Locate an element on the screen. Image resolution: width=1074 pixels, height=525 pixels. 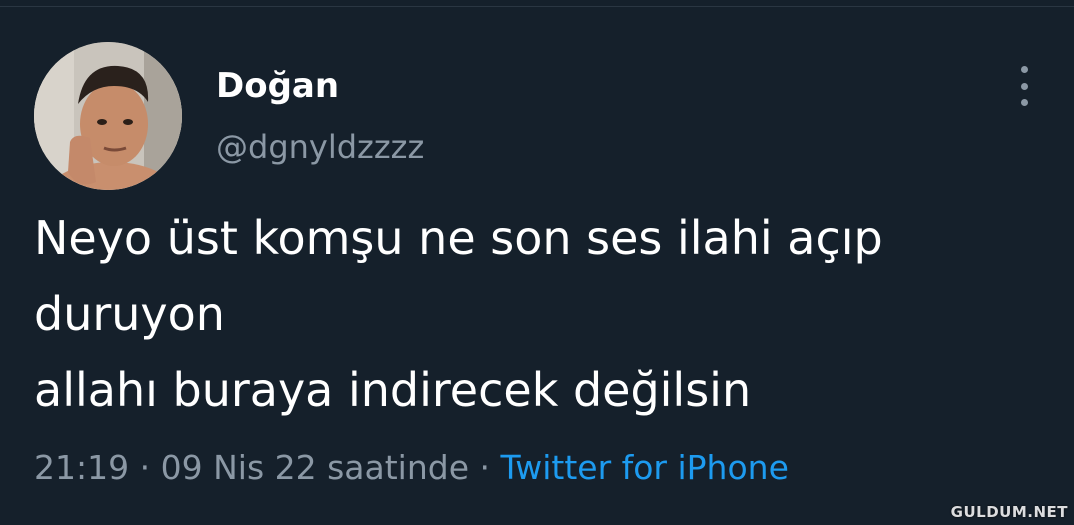
tweet-text-line: Neyo üst komşu ne son ses ilahi açıp is located at coordinates (458, 238).